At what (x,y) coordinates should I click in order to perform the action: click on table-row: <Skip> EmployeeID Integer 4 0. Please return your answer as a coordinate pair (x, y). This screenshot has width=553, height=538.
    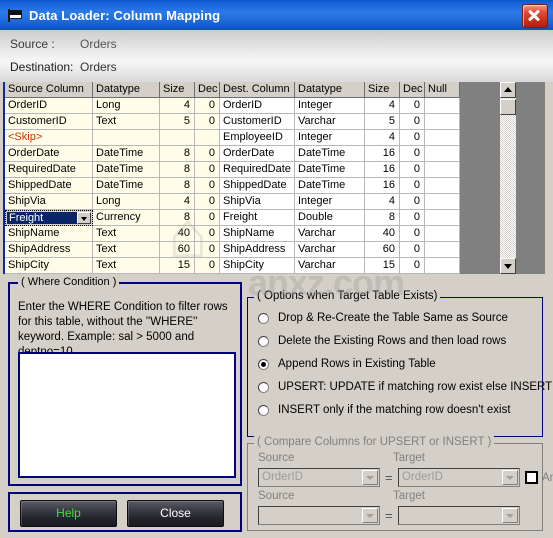
    Looking at the image, I should click on (275, 138).